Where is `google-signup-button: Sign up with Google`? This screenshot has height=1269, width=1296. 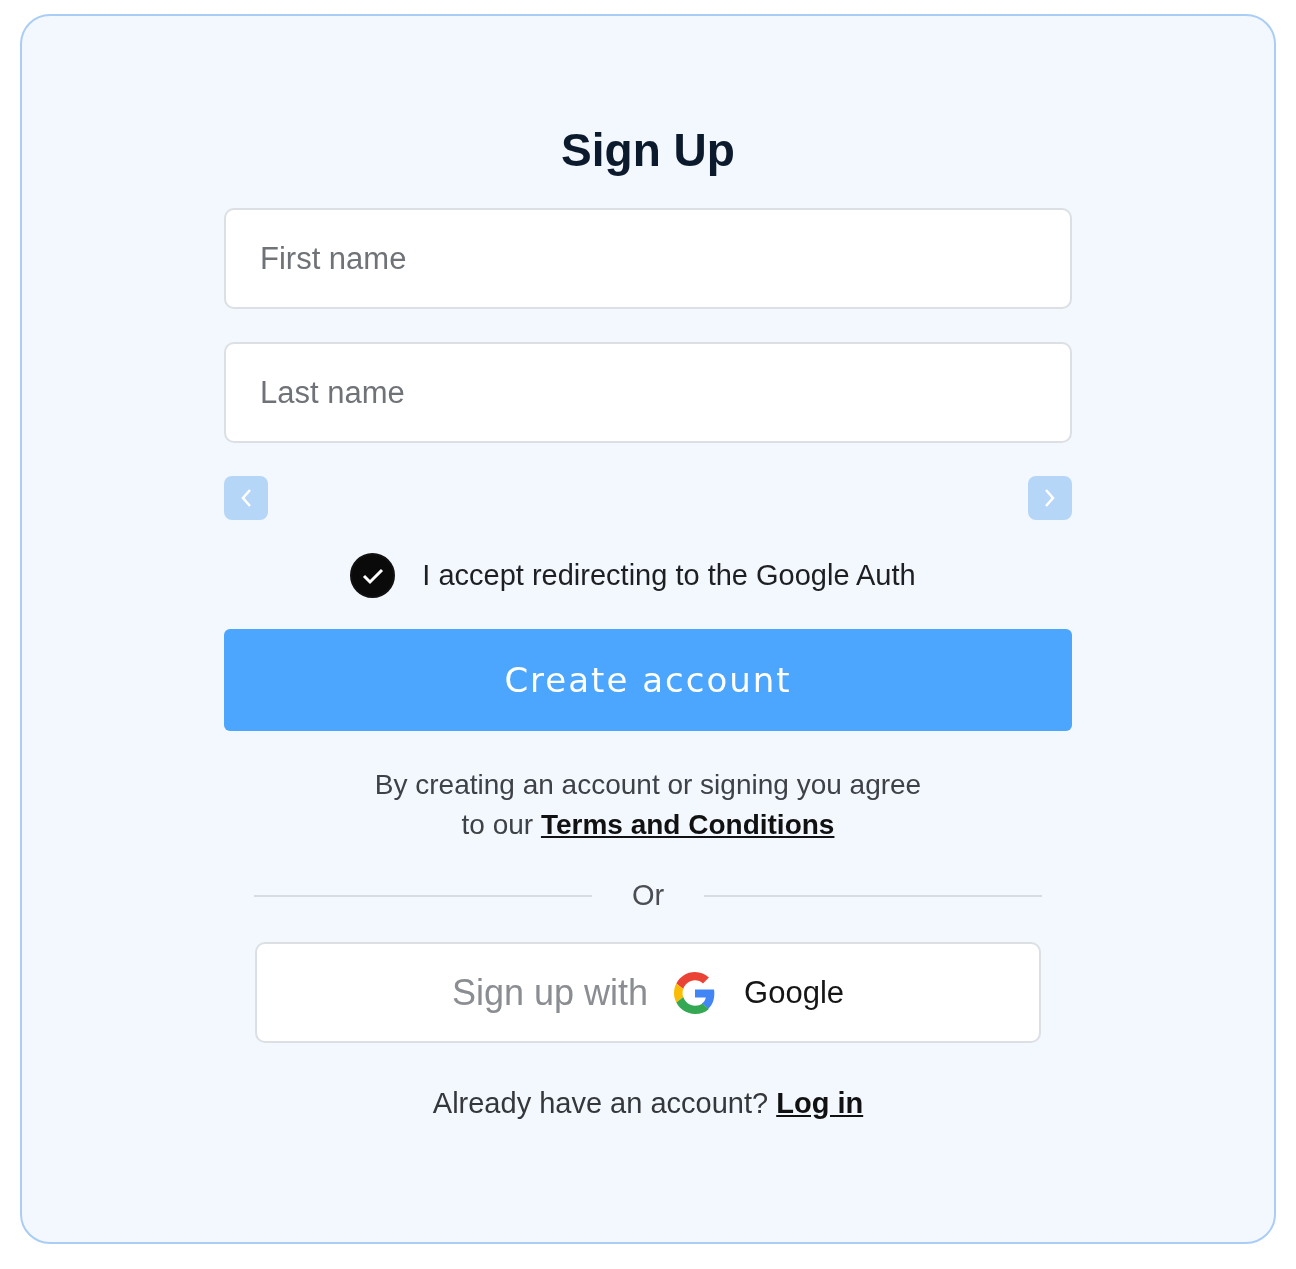
google-signup-button: Sign up with Google is located at coordinates (648, 992).